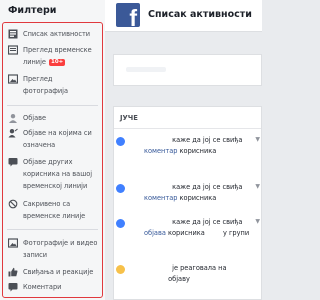 This screenshot has height=300, width=320. I want to click on entry-text: у групи, so click(236, 233).